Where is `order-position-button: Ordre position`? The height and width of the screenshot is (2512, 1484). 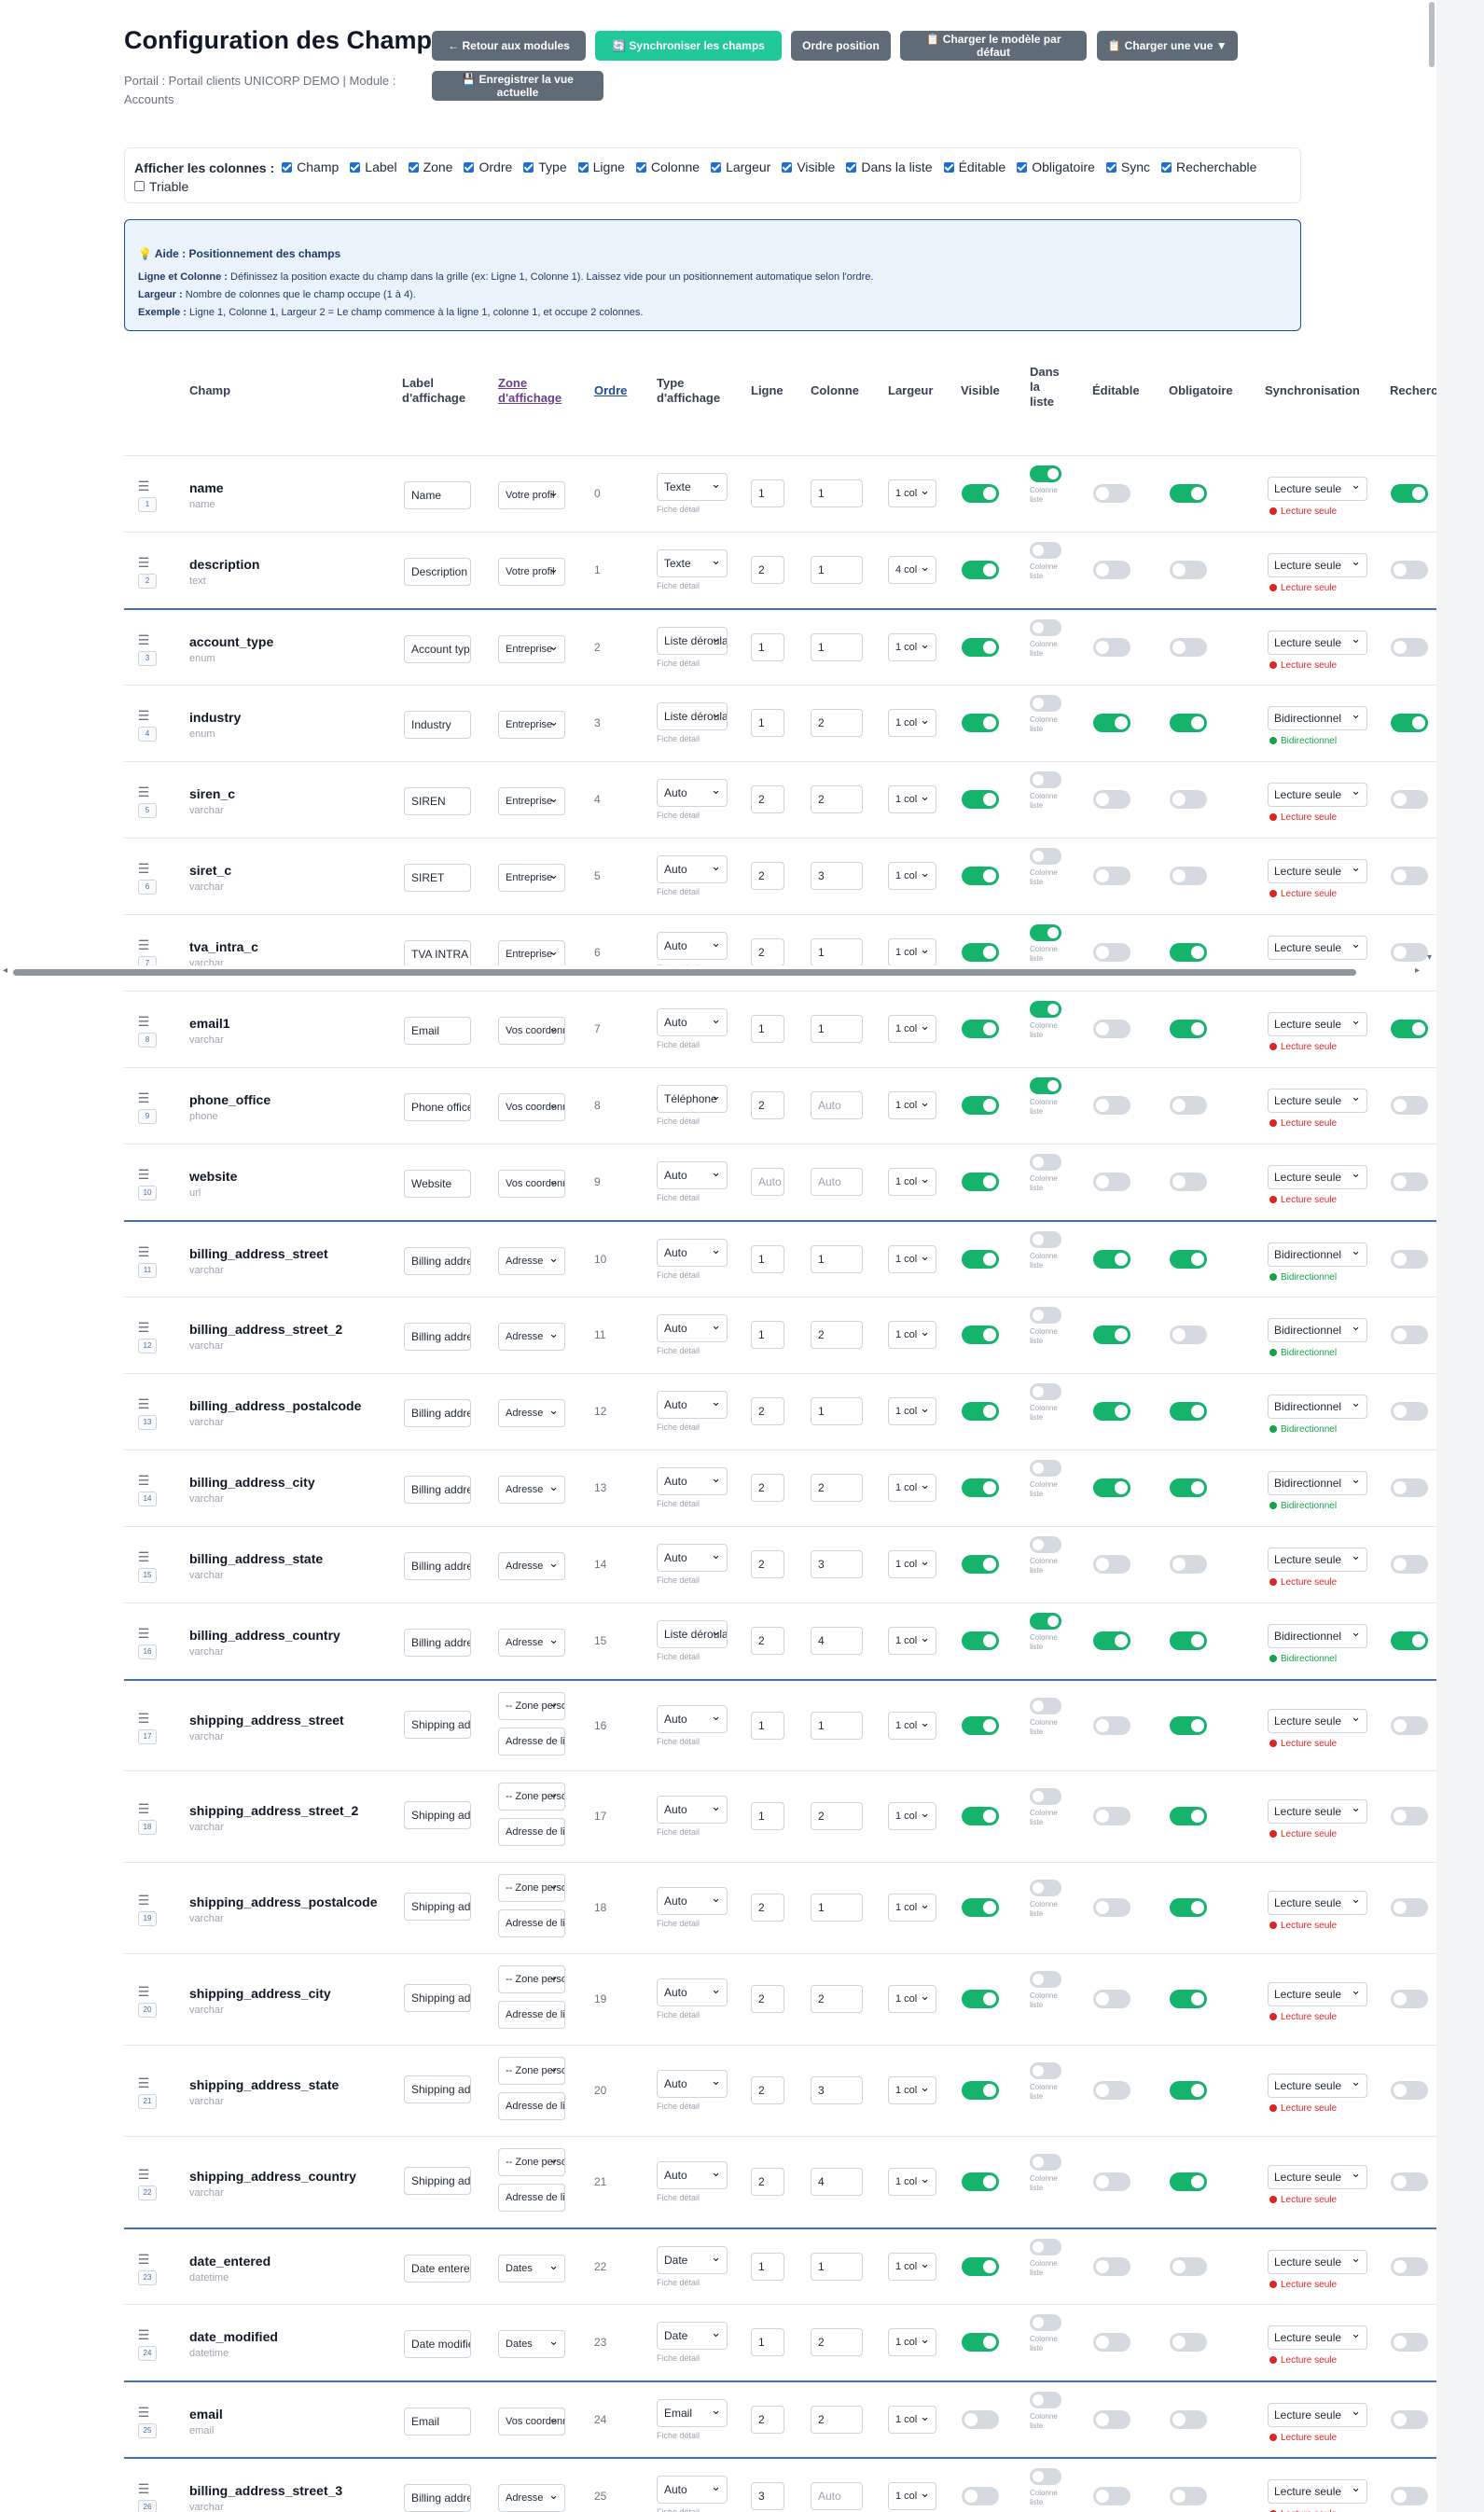
order-position-button: Ordre position is located at coordinates (841, 46).